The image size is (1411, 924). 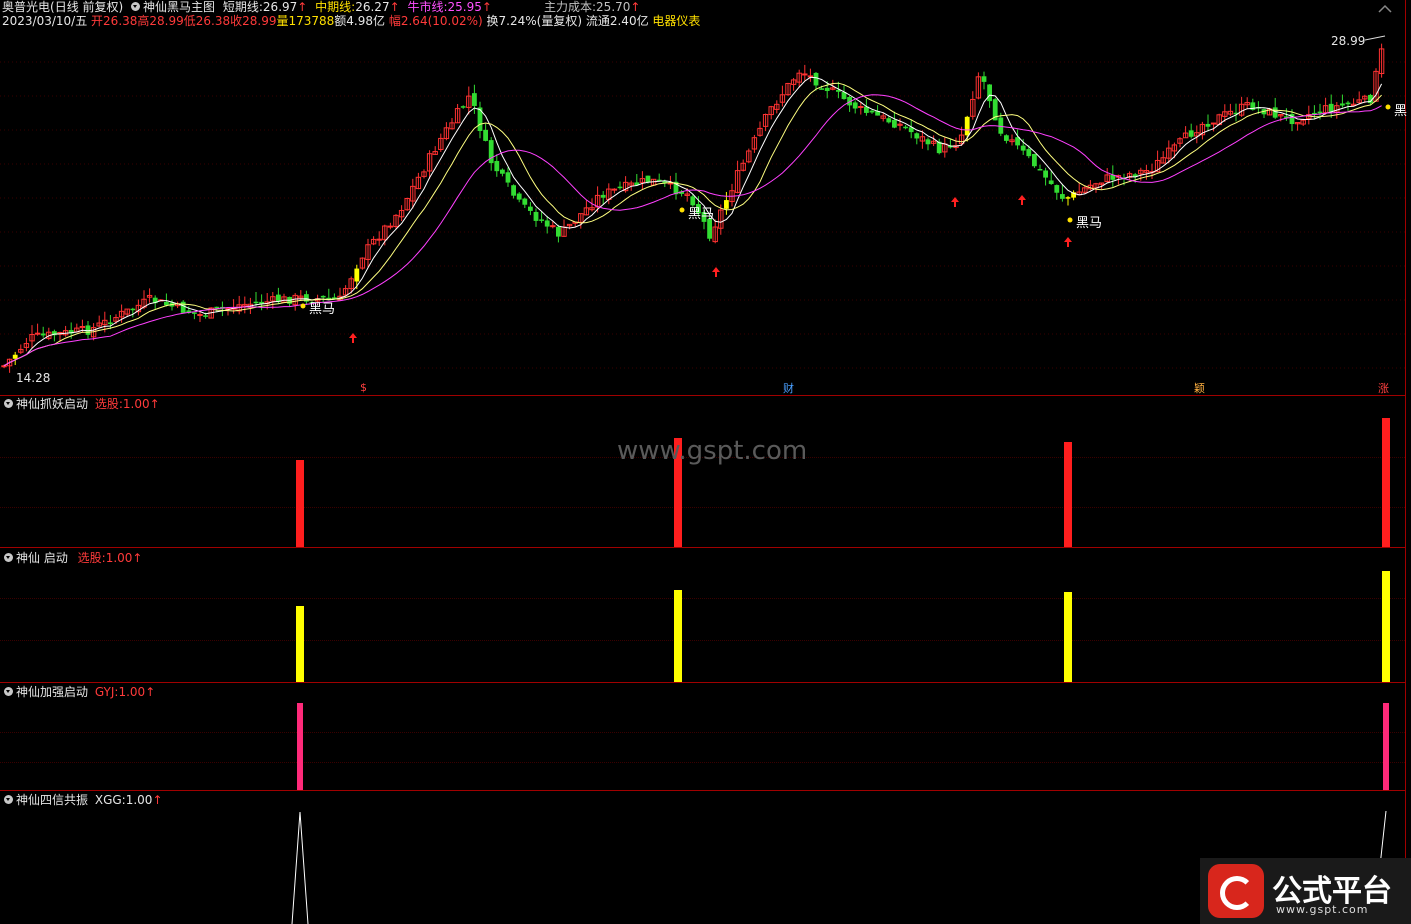 I want to click on cost-value: 25.70, so click(x=613, y=7).